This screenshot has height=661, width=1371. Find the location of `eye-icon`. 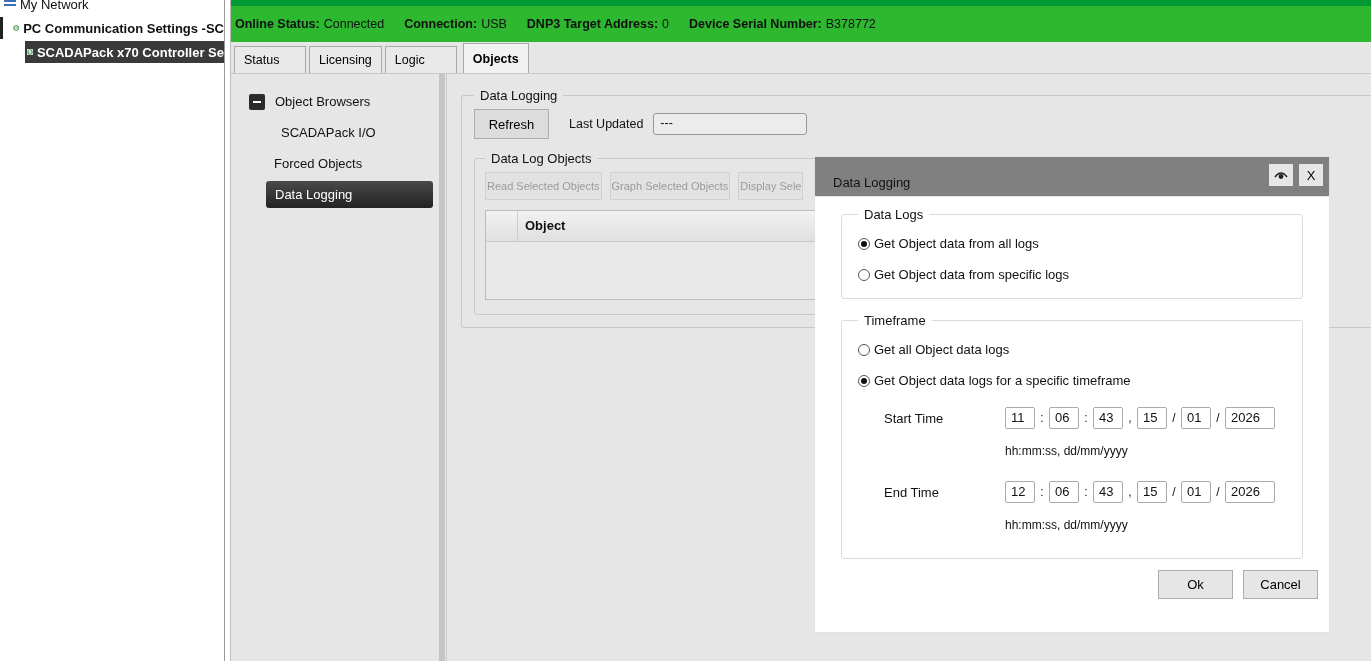

eye-icon is located at coordinates (1281, 175).